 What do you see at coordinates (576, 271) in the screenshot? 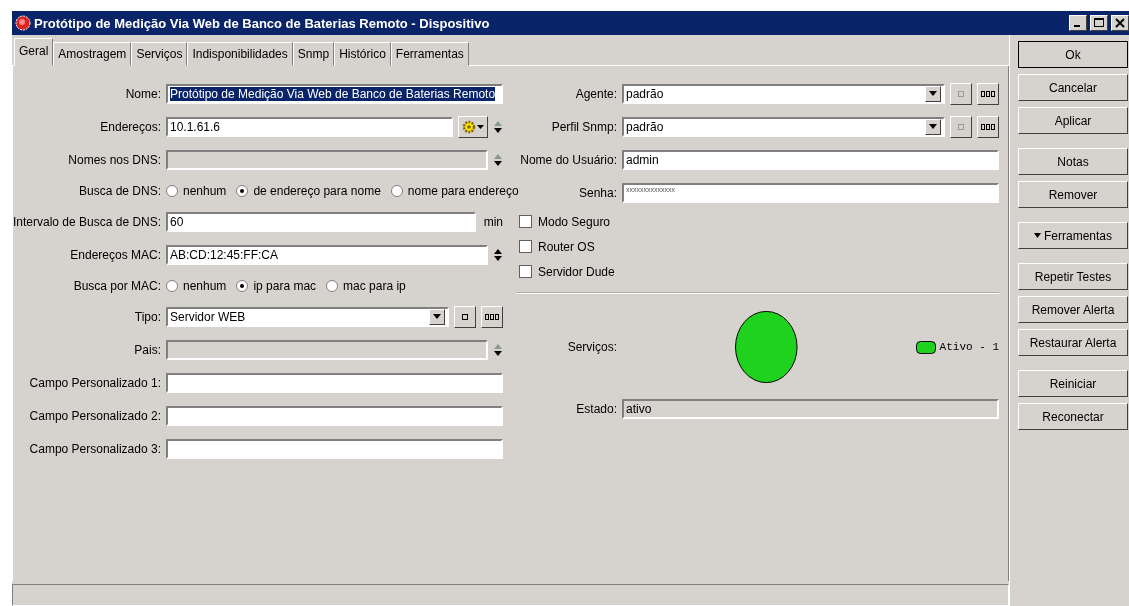
I see `checkbox-label: Servidor Dude` at bounding box center [576, 271].